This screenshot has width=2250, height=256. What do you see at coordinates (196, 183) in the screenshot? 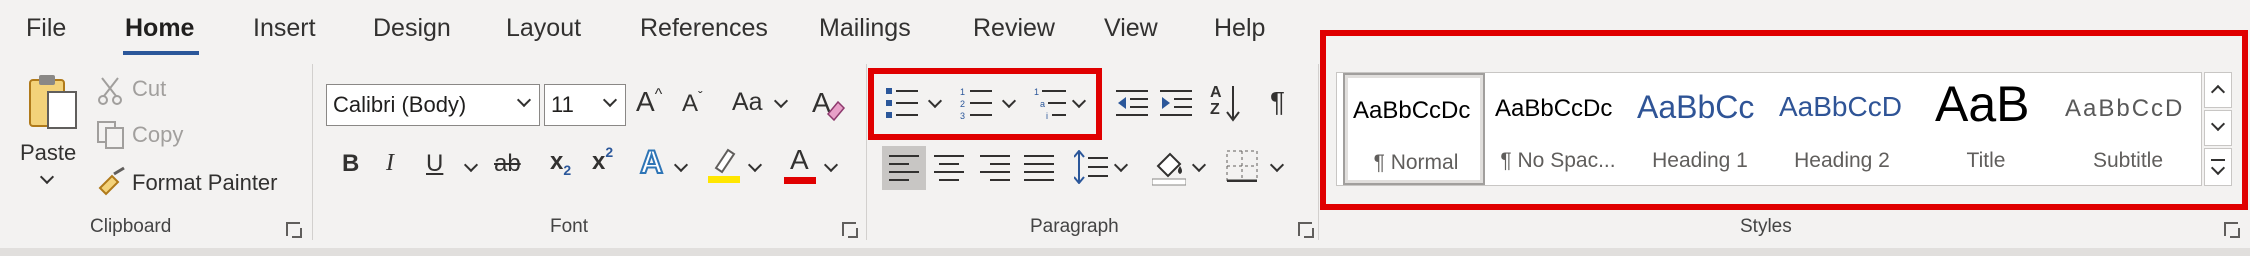
I see `format-painter-button: Format Painter` at bounding box center [196, 183].